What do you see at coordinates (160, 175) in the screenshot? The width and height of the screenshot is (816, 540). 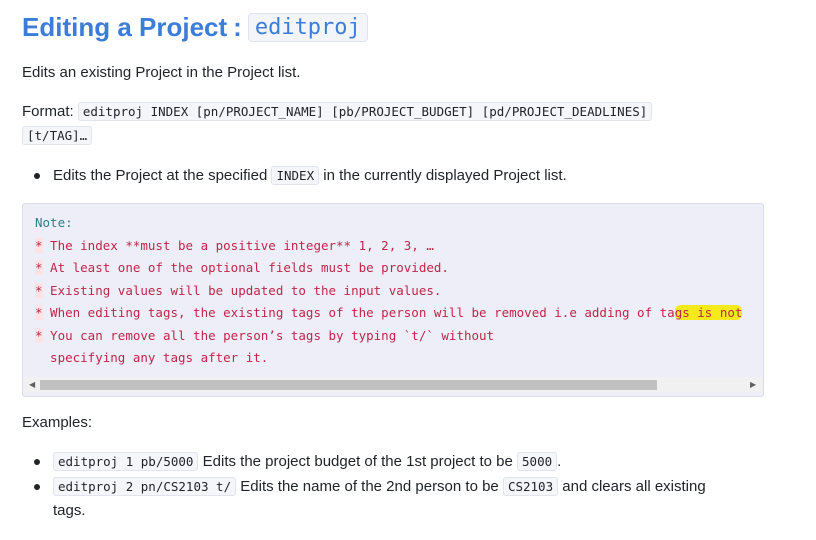 I see `bullet-text: Edits the Project at the specified` at bounding box center [160, 175].